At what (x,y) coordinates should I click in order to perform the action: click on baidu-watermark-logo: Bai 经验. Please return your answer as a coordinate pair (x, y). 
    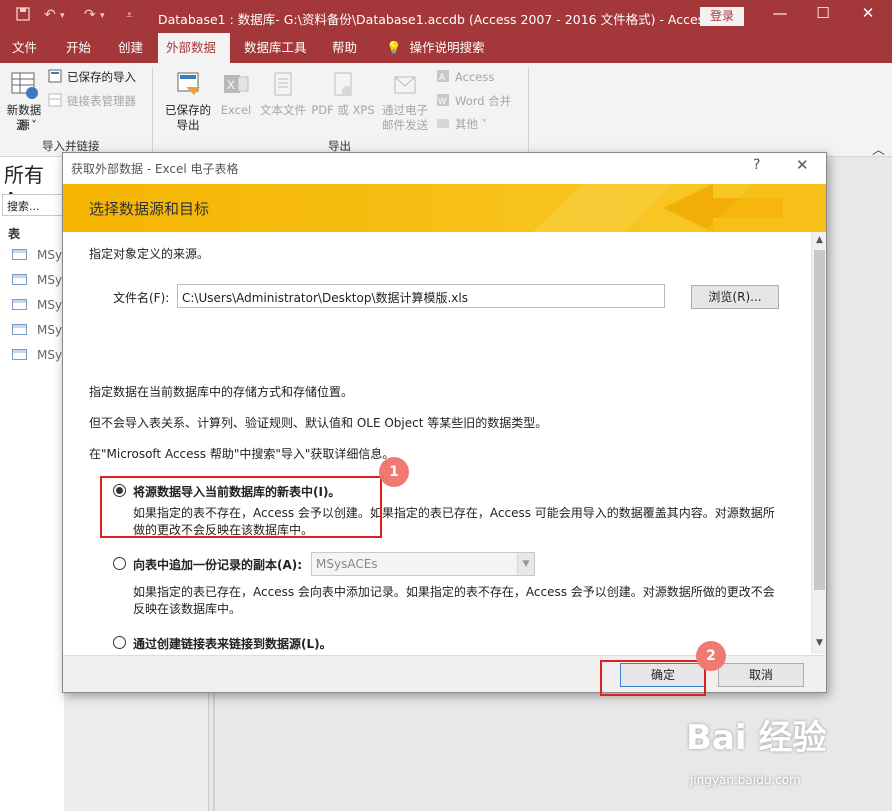
    Looking at the image, I should click on (756, 738).